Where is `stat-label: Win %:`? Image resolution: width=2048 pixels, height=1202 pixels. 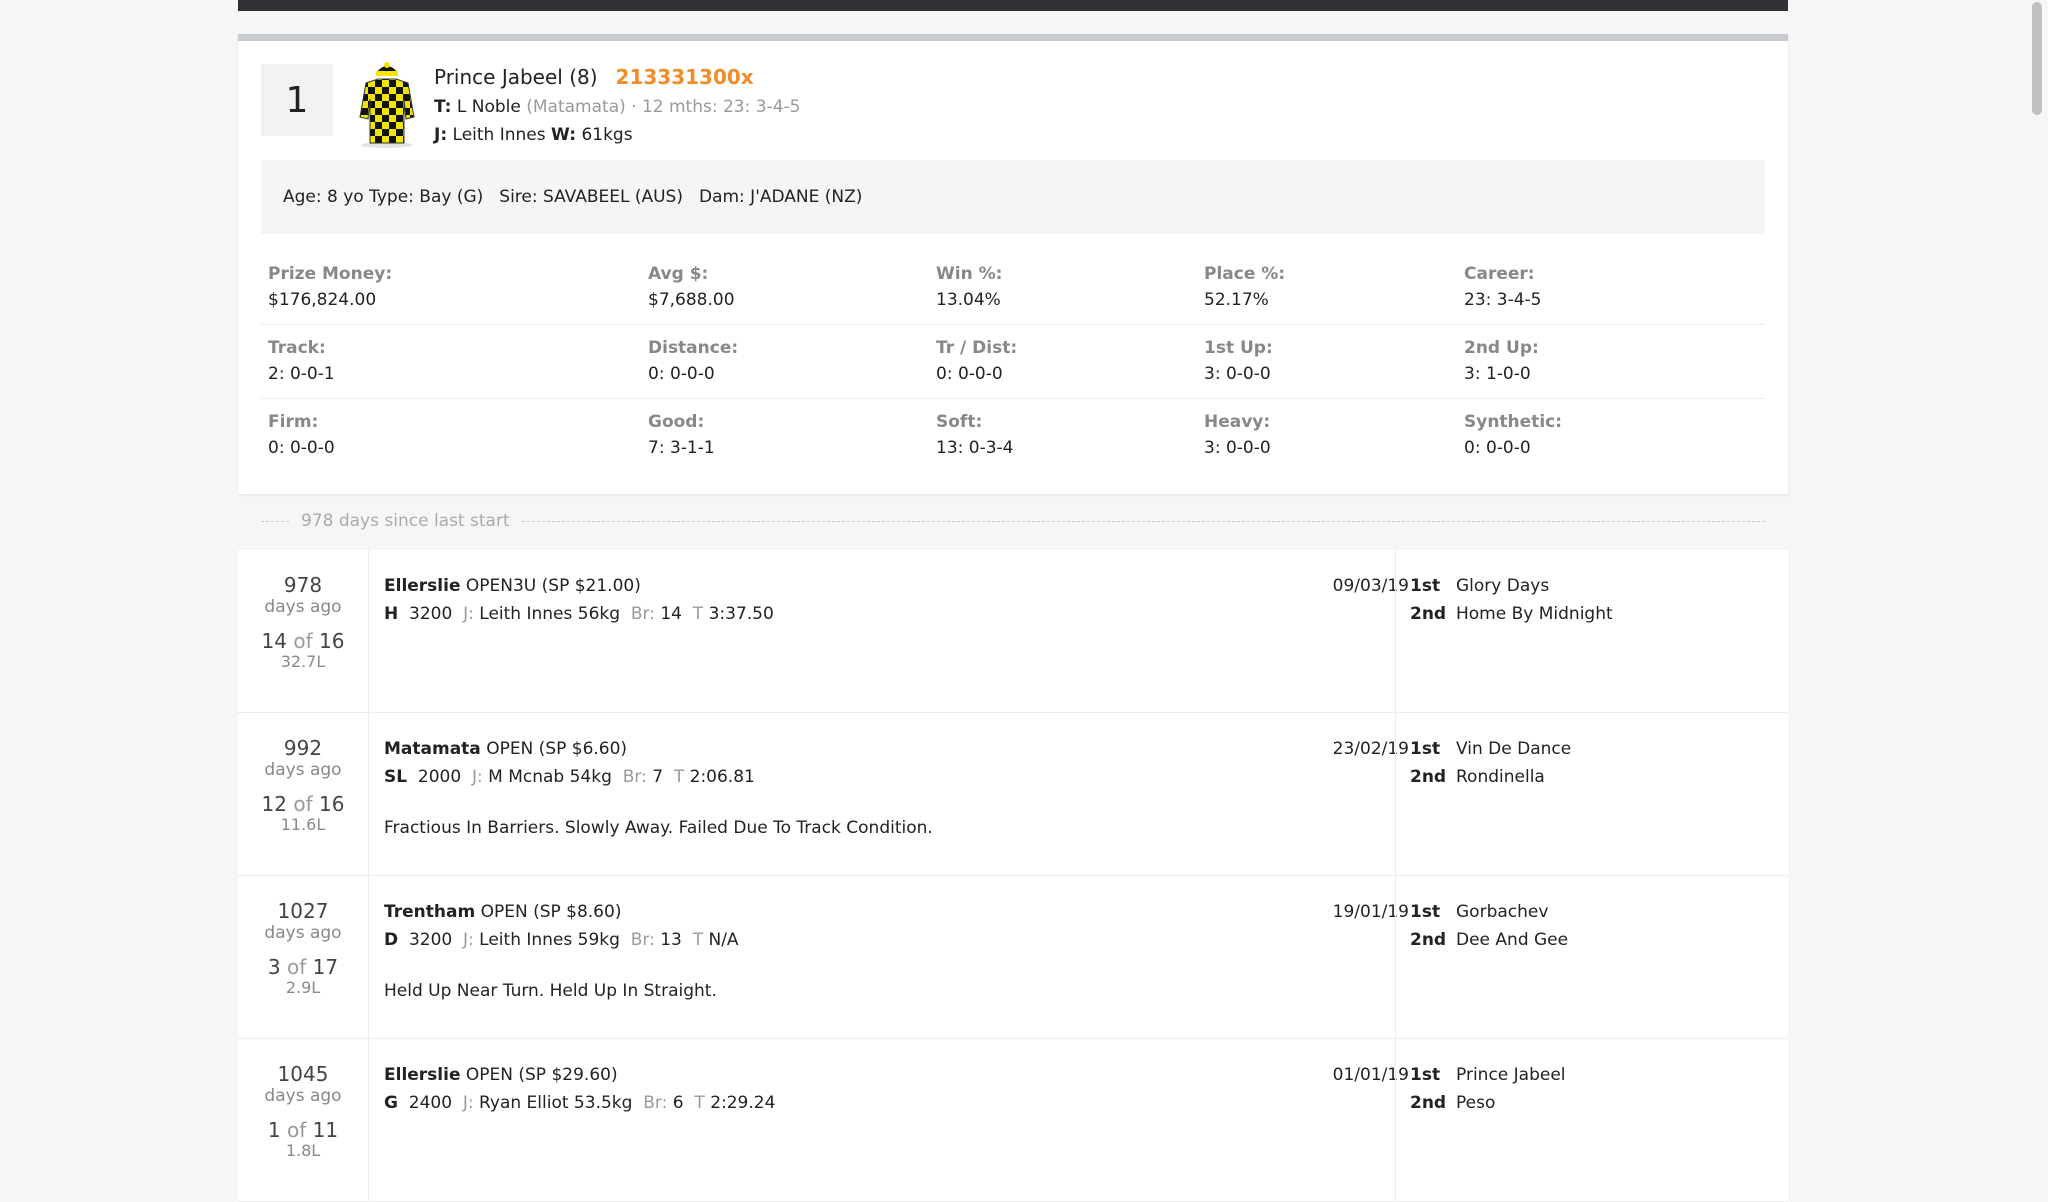 stat-label: Win %: is located at coordinates (969, 274).